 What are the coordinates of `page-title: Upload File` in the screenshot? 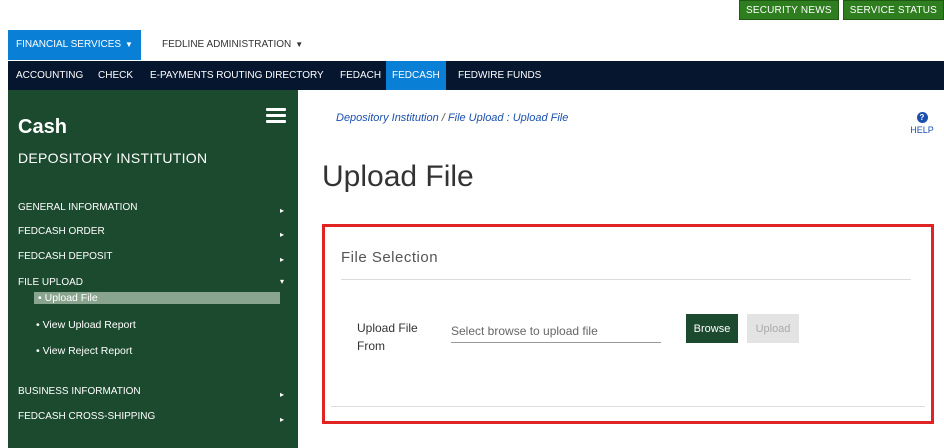 It's located at (398, 176).